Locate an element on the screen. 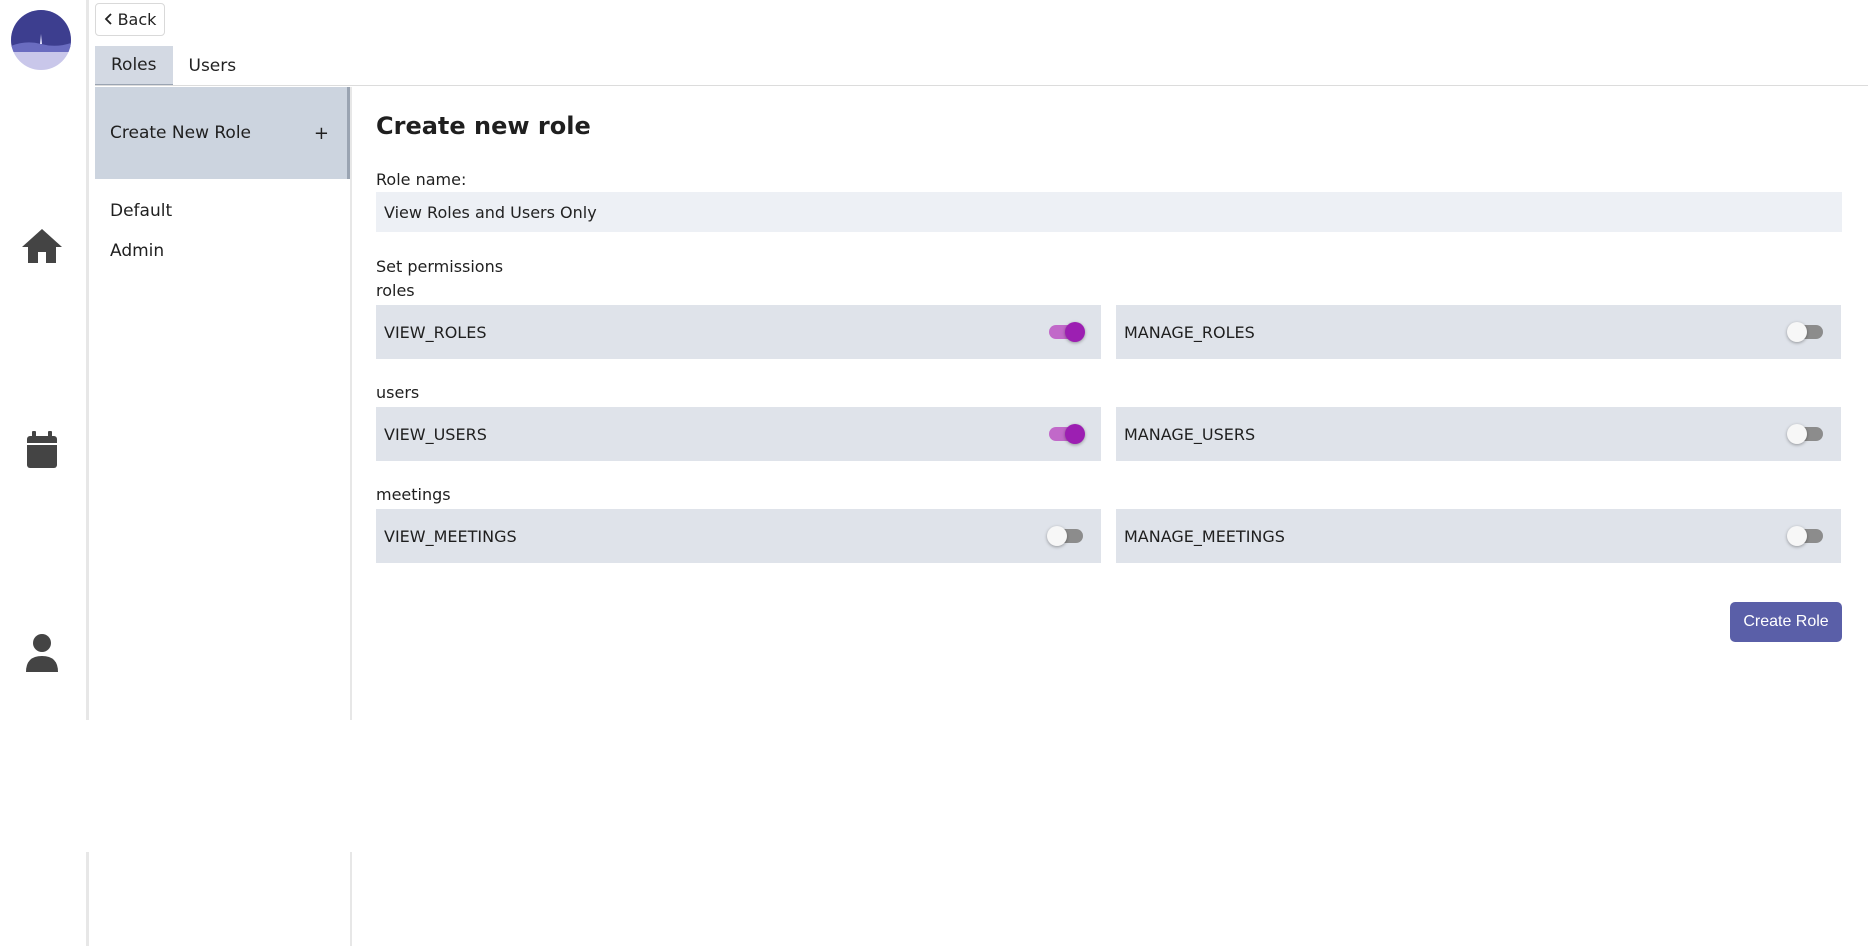  person-icon is located at coordinates (42, 652).